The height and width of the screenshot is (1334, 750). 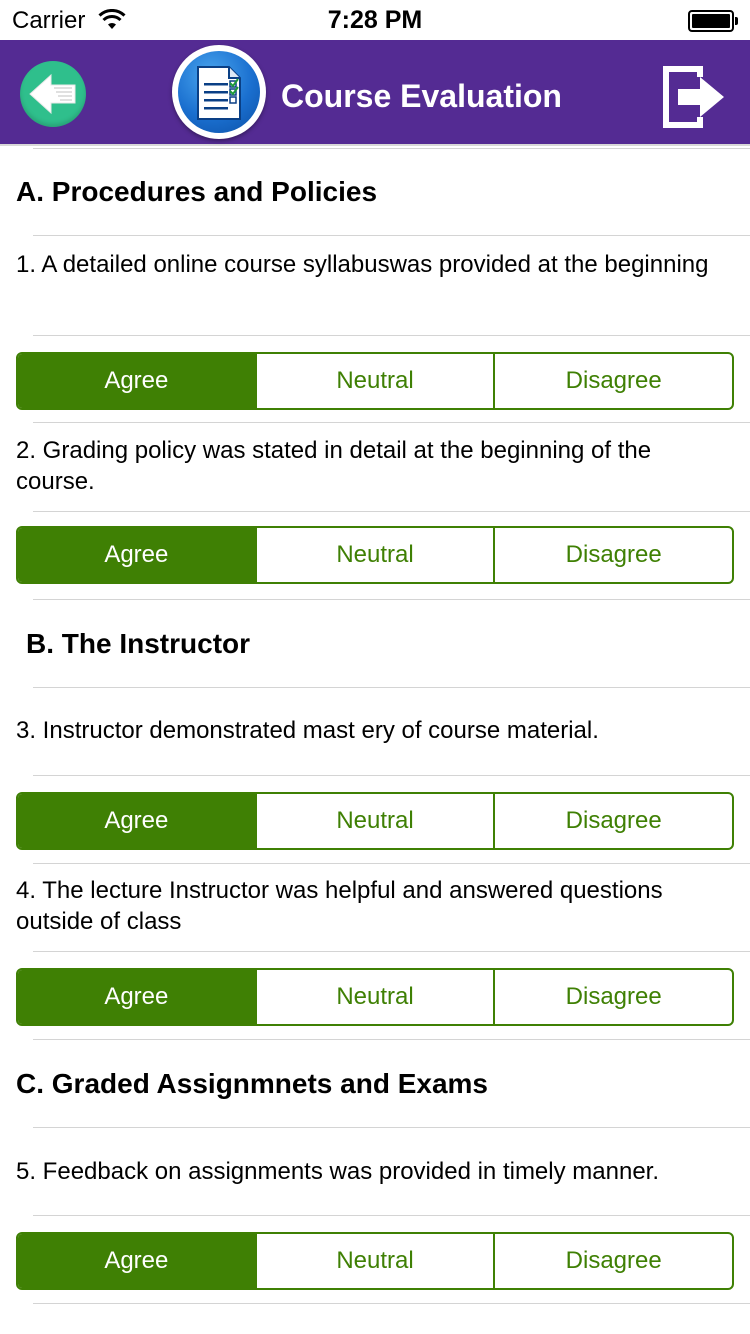 I want to click on checklist-icon, so click(x=219, y=93).